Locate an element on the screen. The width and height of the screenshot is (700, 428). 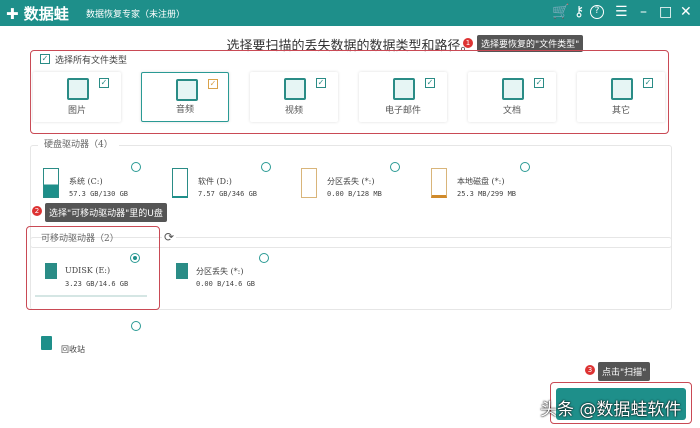
filetype-label: 电子邮件 is located at coordinates (402, 111).